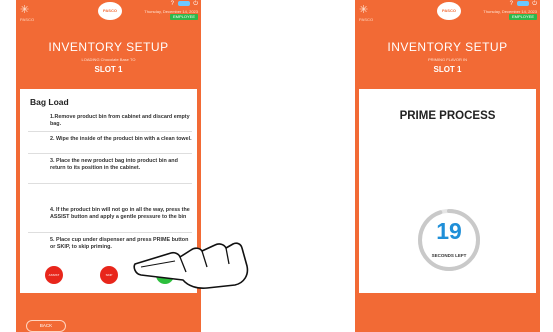 This screenshot has width=553, height=332. I want to click on pointing-hand-icon, so click(191, 265).